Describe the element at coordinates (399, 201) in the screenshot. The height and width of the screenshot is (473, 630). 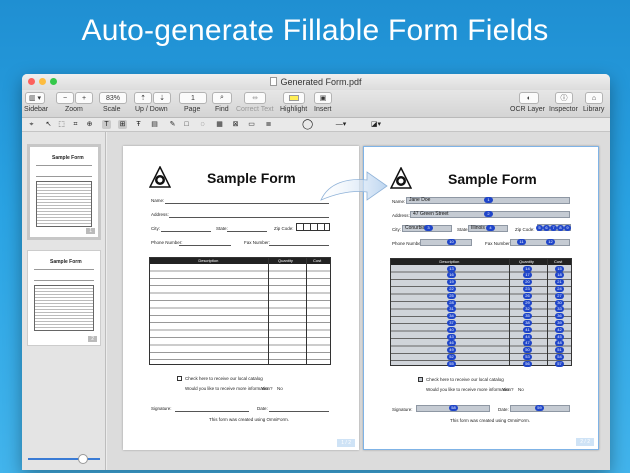
I see `name-label: Name:` at that location.